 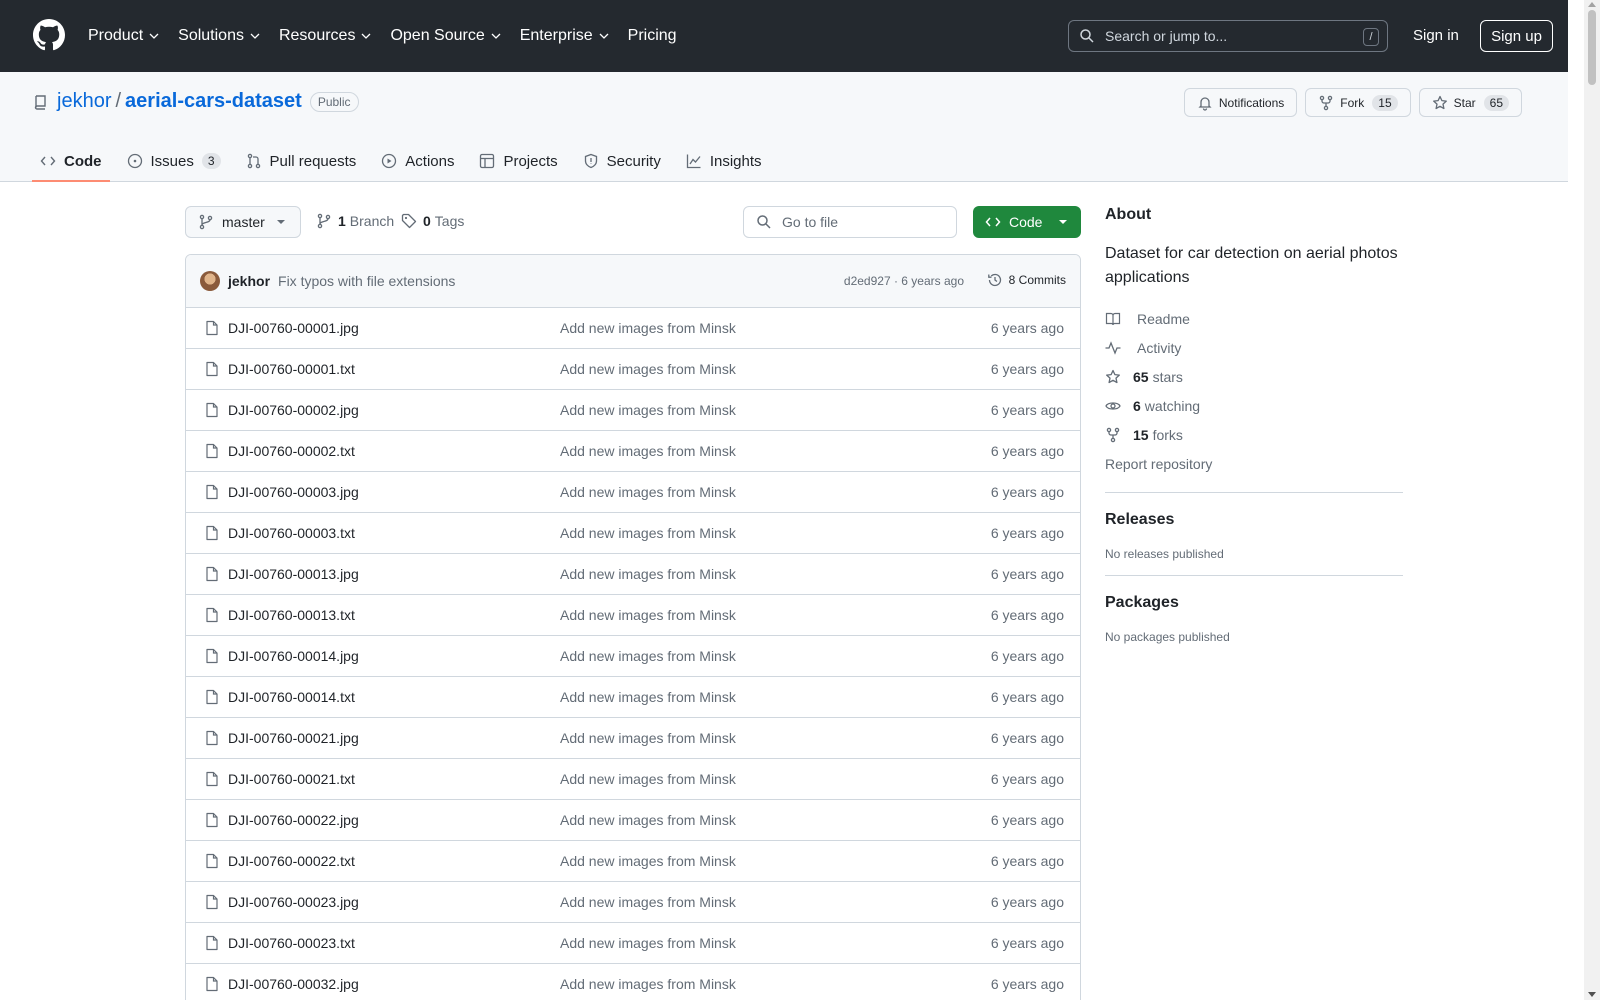 I want to click on file-name-link: DJI-00760-00032.jpg, so click(x=293, y=984).